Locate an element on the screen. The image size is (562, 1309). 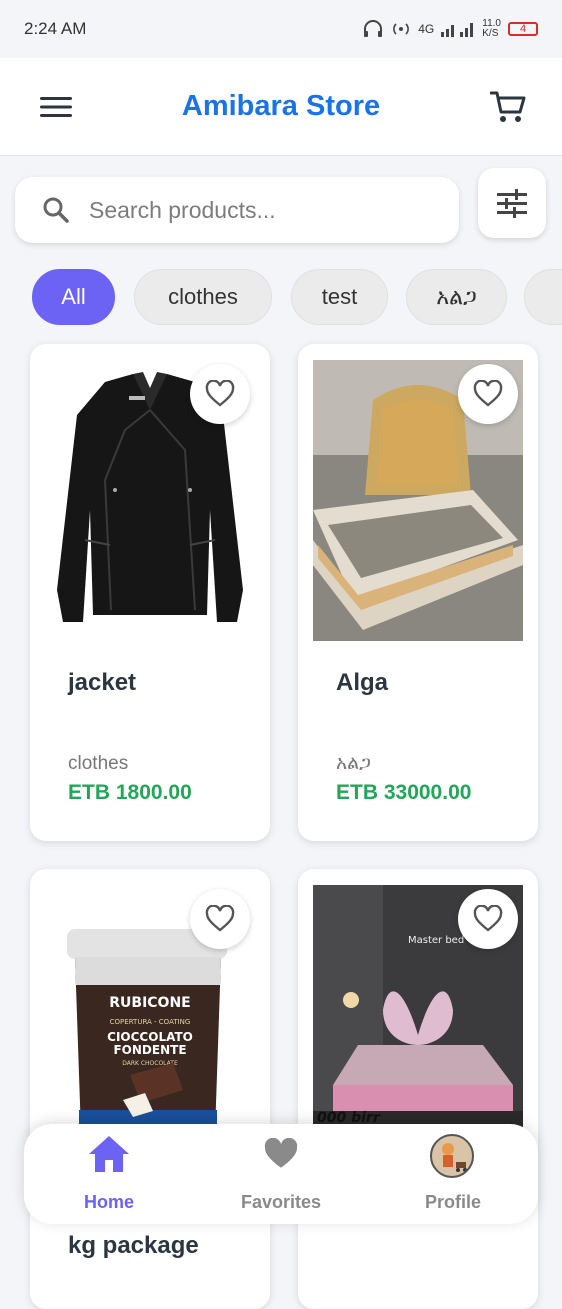
bucket-brand: RUBICONE is located at coordinates (149, 1003).